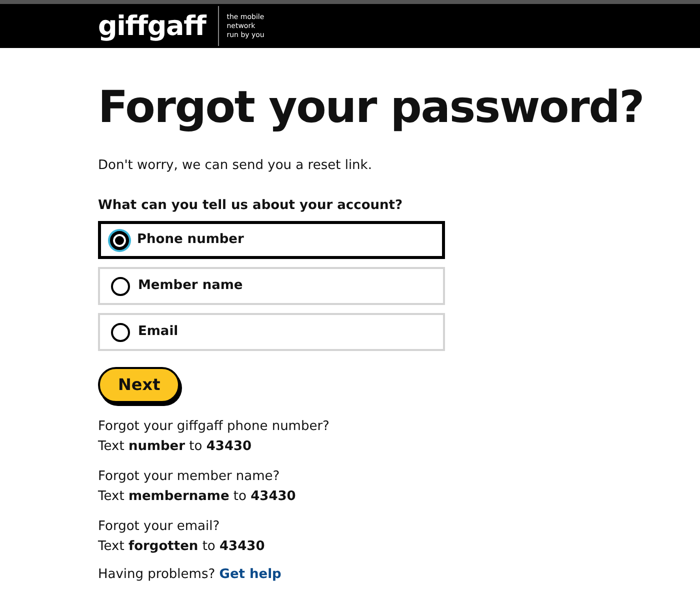 Image resolution: width=700 pixels, height=600 pixels. I want to click on intro-text: Don't worry, we can send you a reset link., so click(235, 166).